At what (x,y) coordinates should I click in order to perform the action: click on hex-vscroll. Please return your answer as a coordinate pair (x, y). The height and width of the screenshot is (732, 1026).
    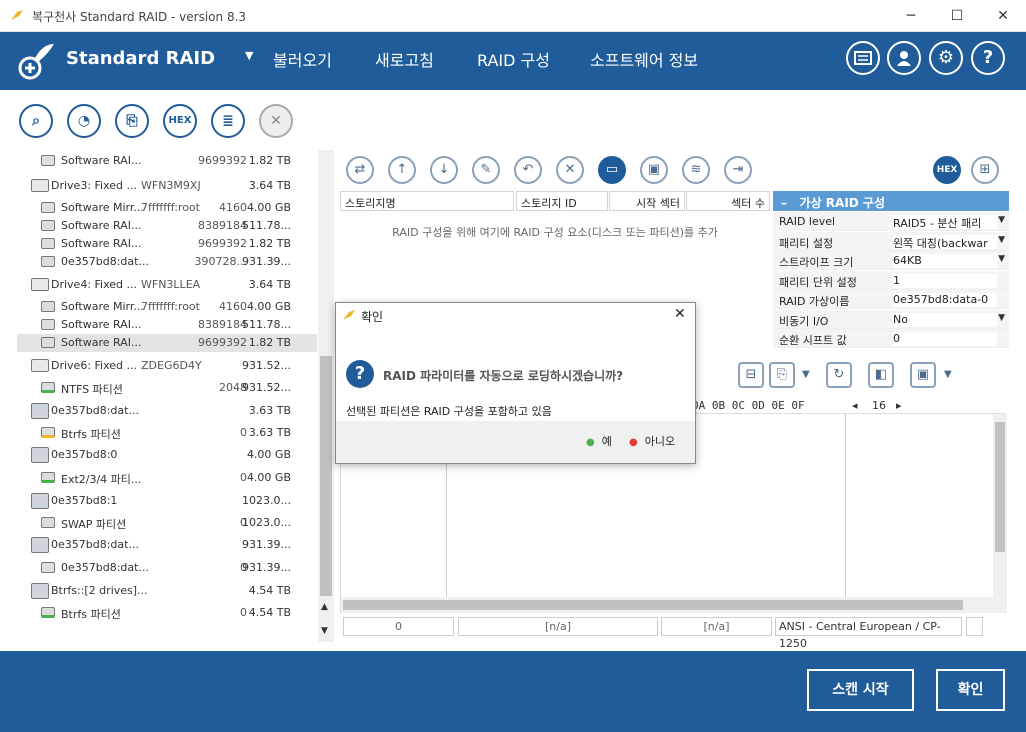
    Looking at the image, I should click on (1000, 505).